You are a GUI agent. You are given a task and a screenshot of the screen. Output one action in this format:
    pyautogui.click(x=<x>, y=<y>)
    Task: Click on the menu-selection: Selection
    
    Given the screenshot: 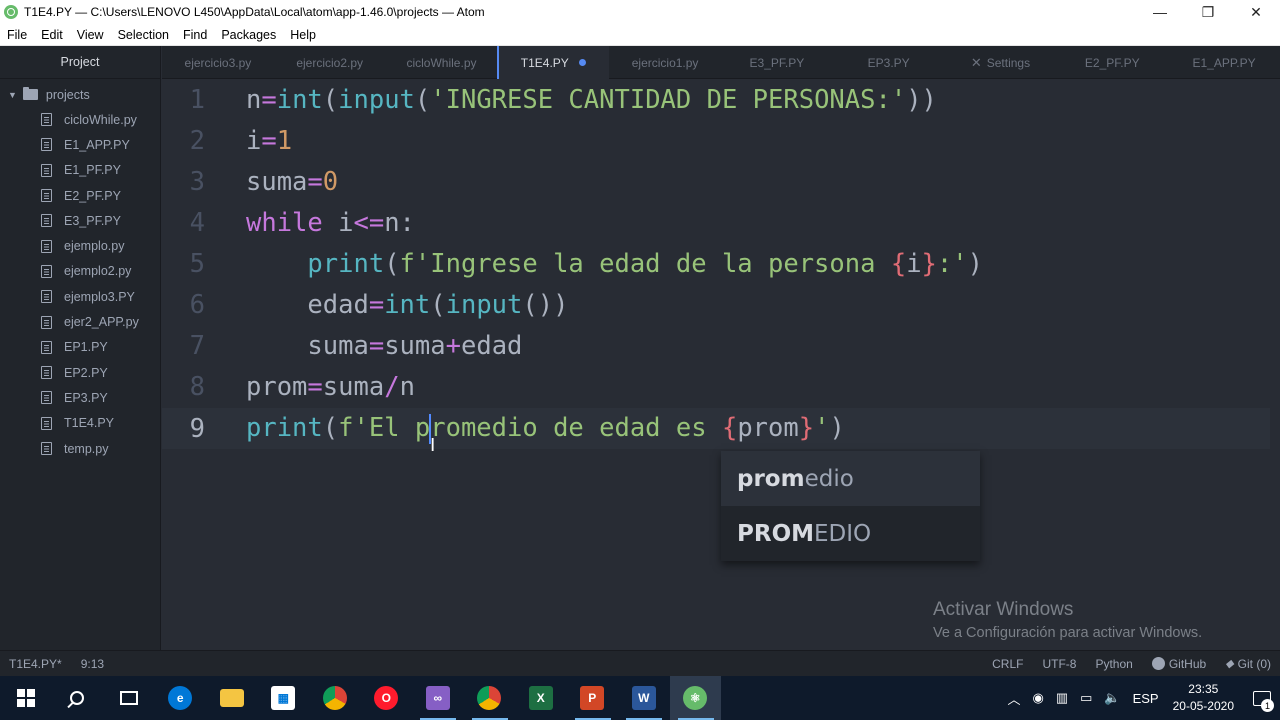 What is the action you would take?
    pyautogui.click(x=143, y=35)
    